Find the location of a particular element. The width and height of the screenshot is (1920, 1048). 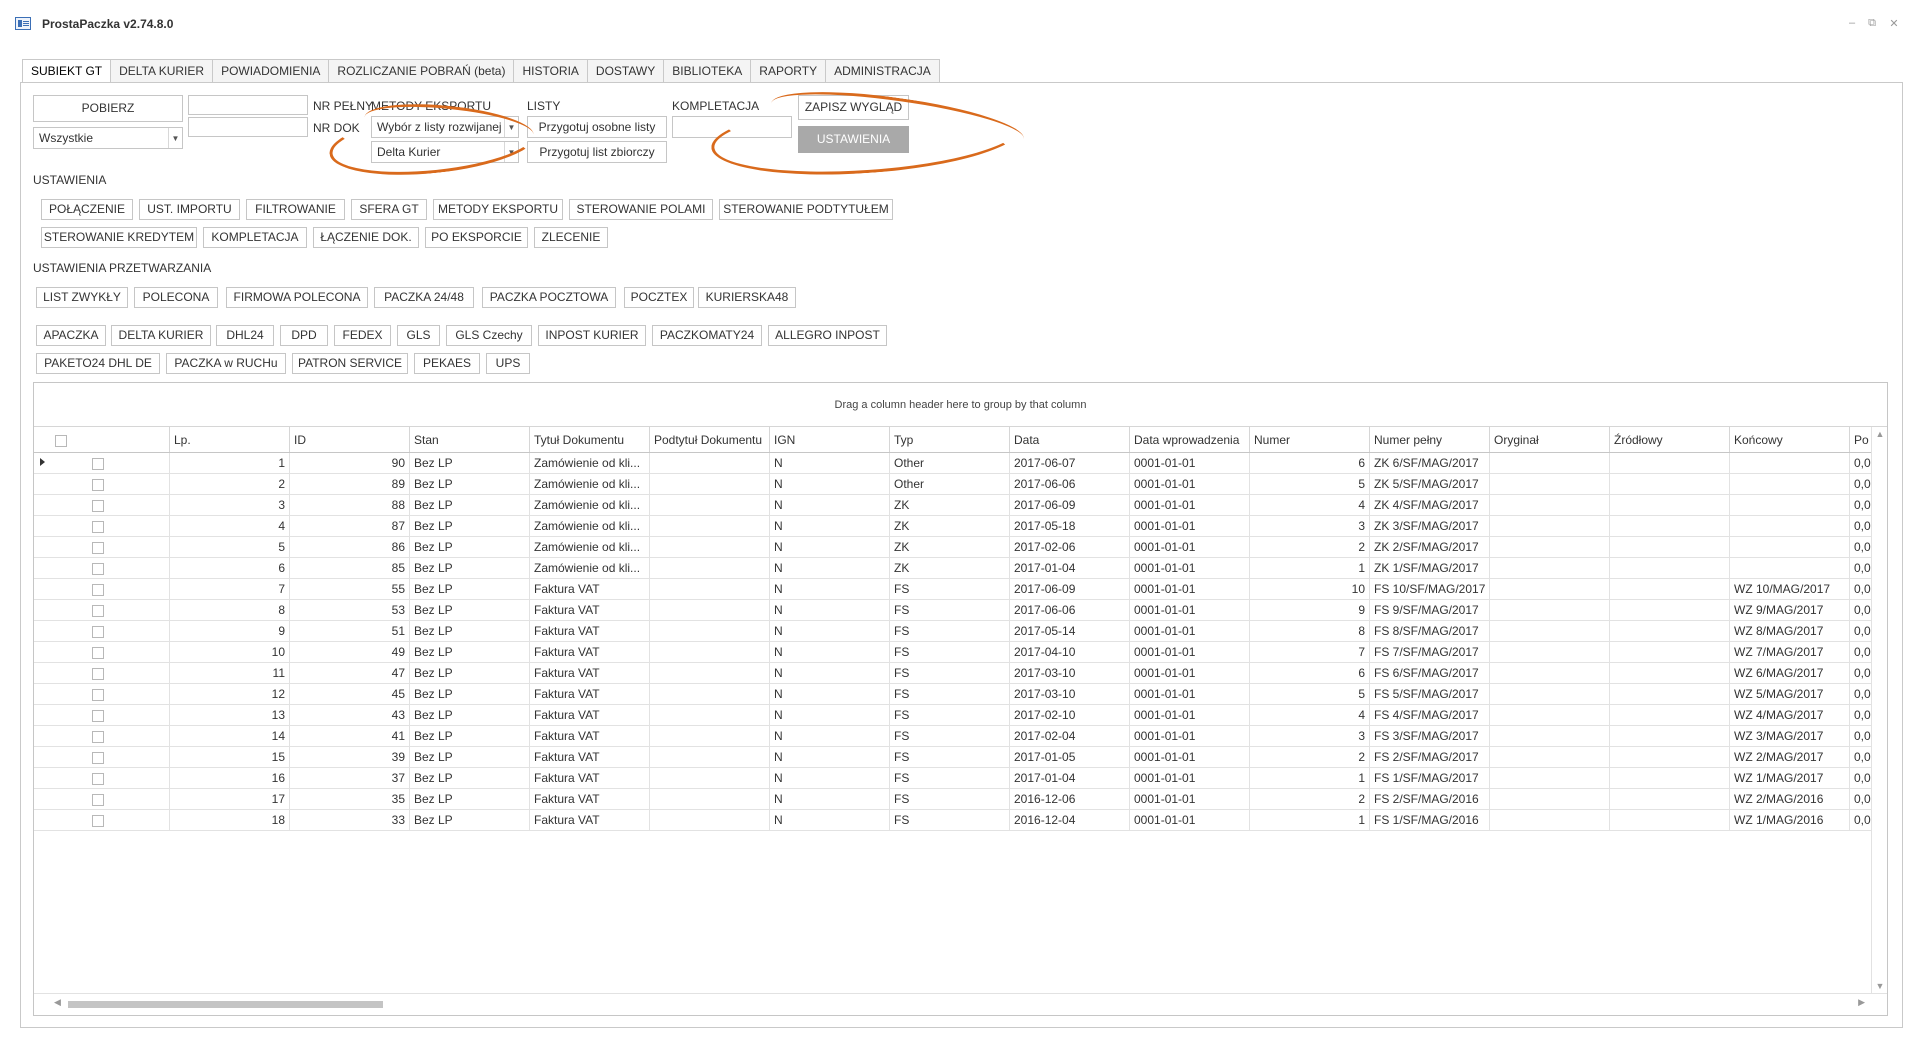

dpd-button: DPD is located at coordinates (304, 335).